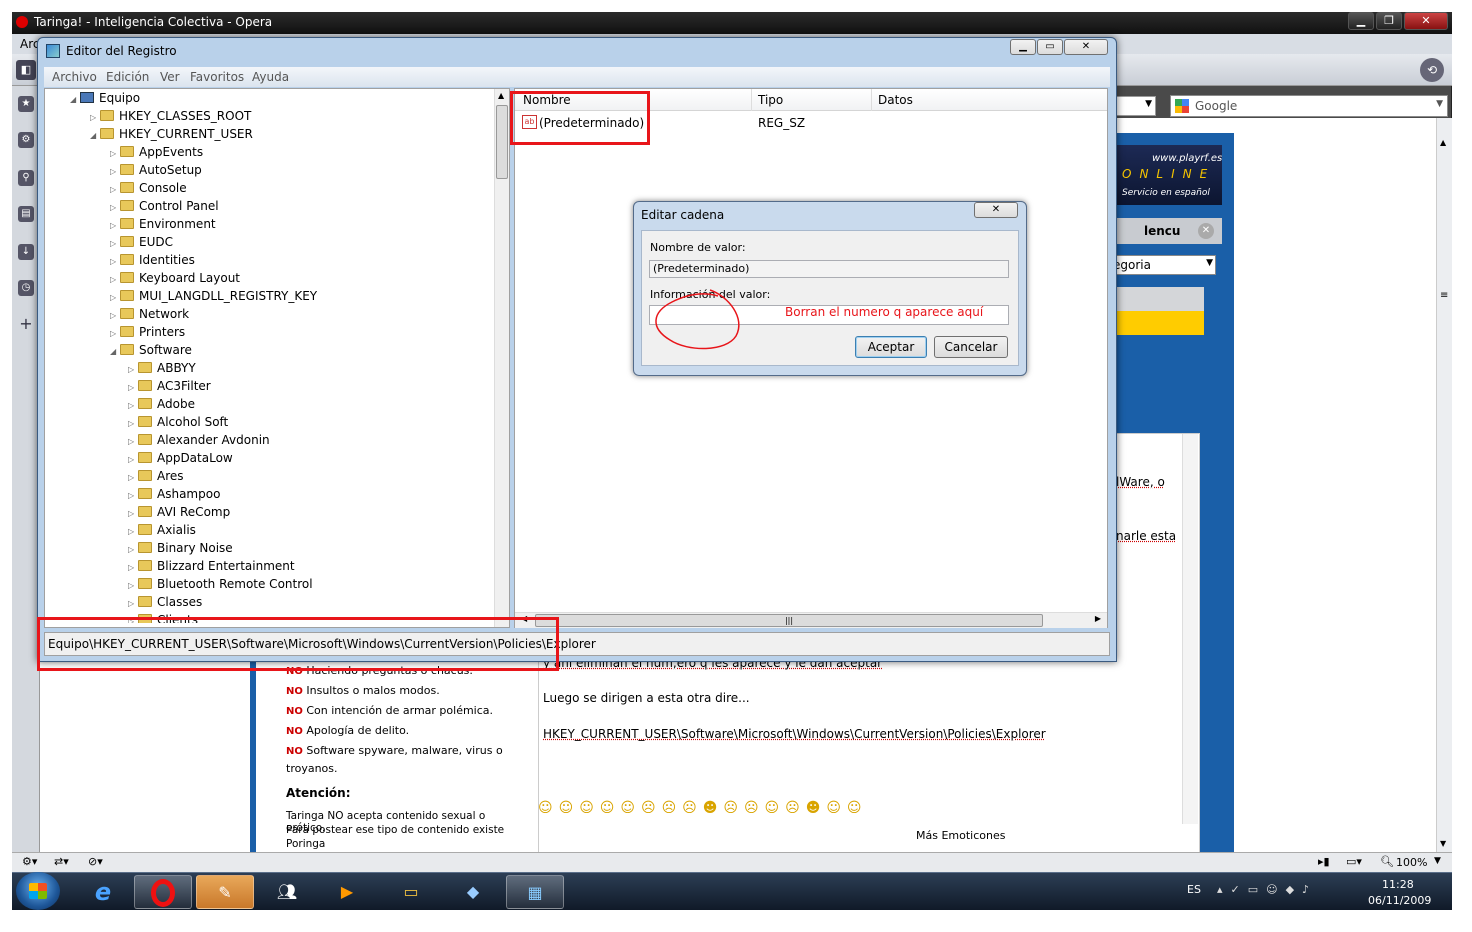 The height and width of the screenshot is (932, 1472). What do you see at coordinates (1389, 21) in the screenshot?
I see `maximize-button: ❐` at bounding box center [1389, 21].